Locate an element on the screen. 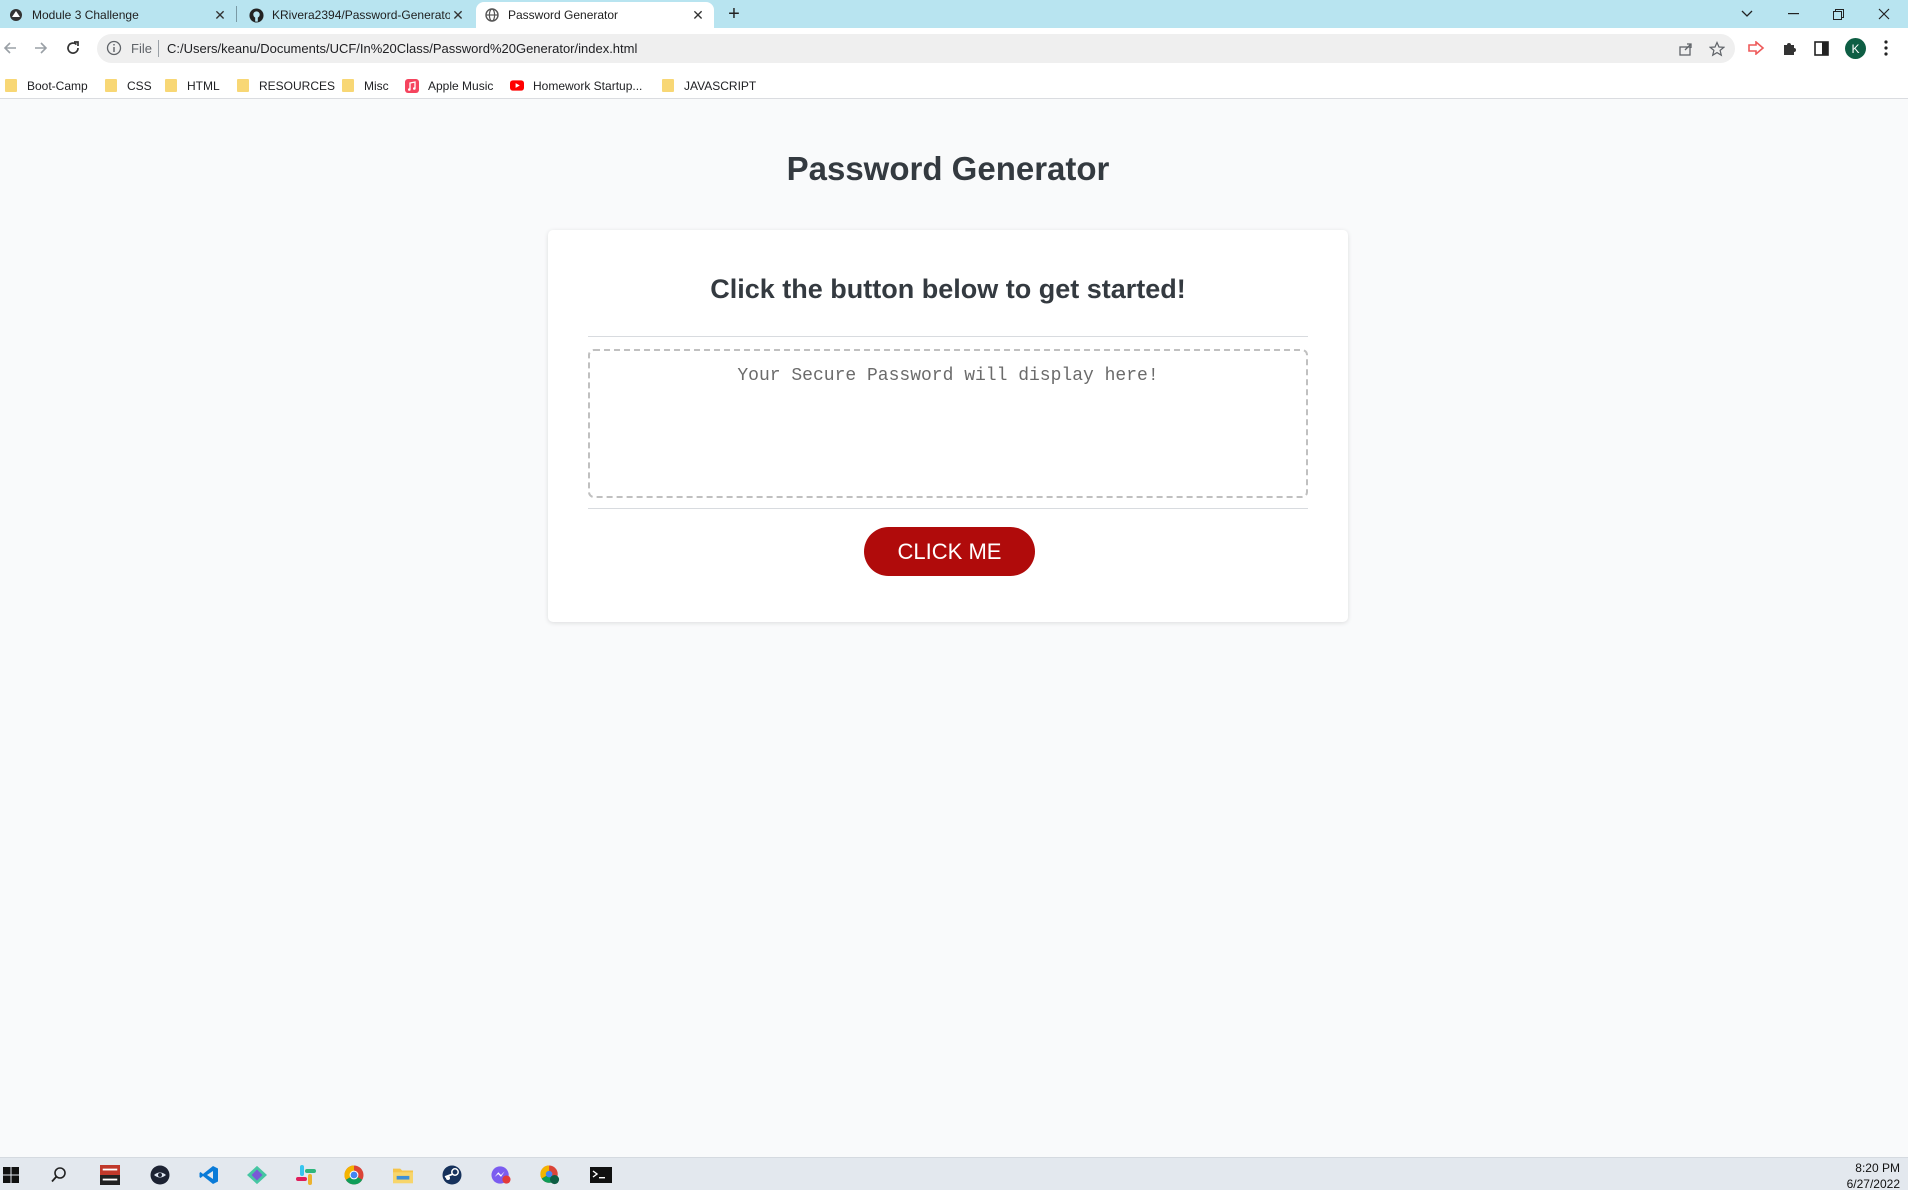 The width and height of the screenshot is (1908, 1190). clock-time: 8:20 PM is located at coordinates (1877, 1168).